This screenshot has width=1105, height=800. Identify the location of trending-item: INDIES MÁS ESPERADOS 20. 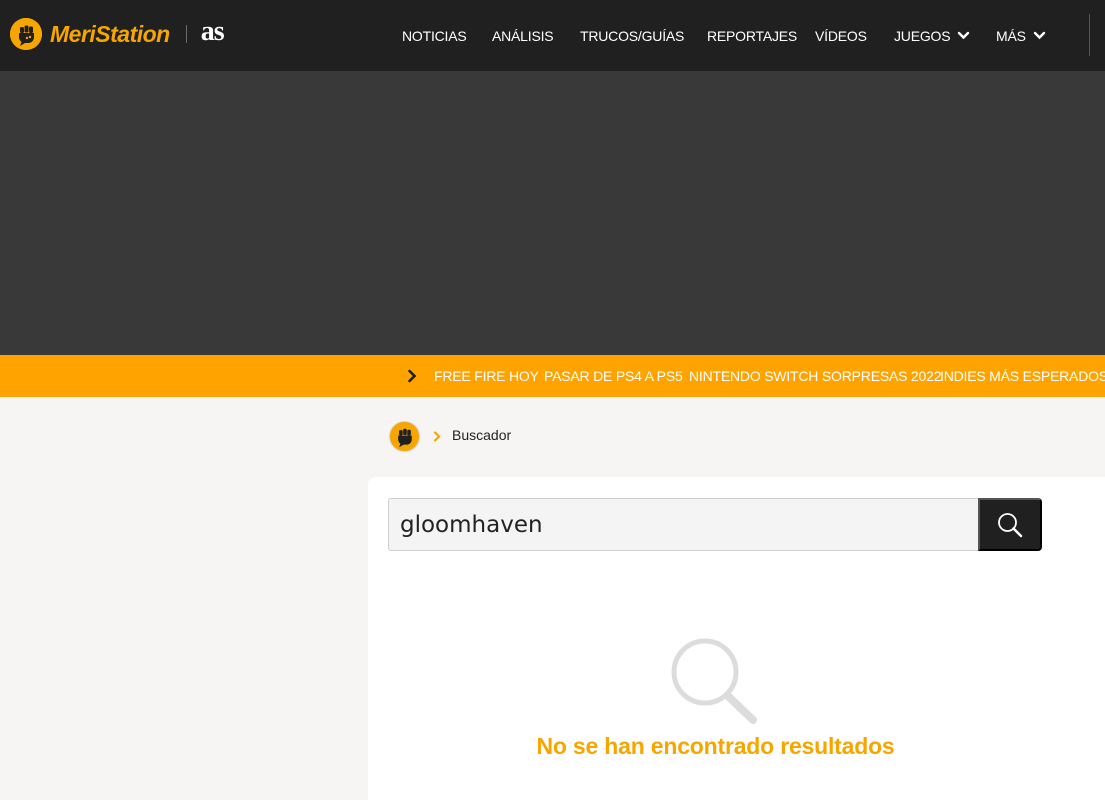
(1022, 376).